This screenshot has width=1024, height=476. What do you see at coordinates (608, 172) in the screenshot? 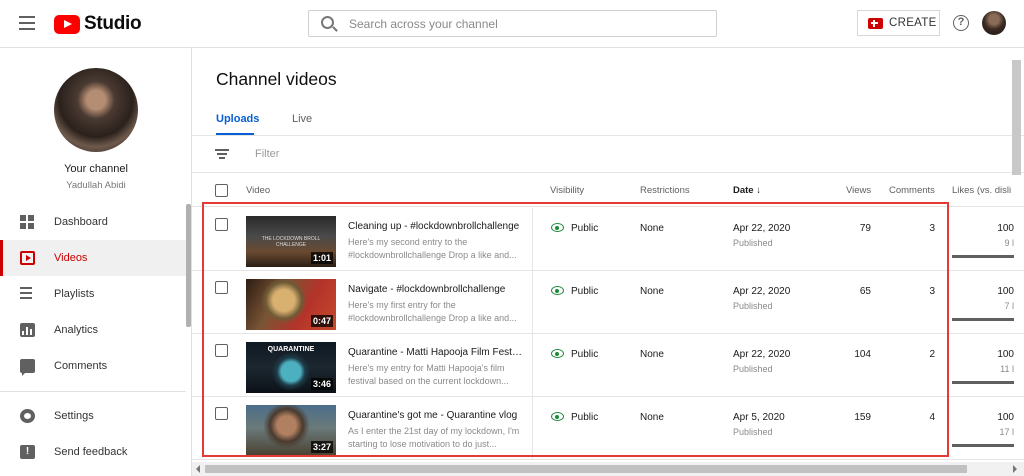
I see `filter-divider` at bounding box center [608, 172].